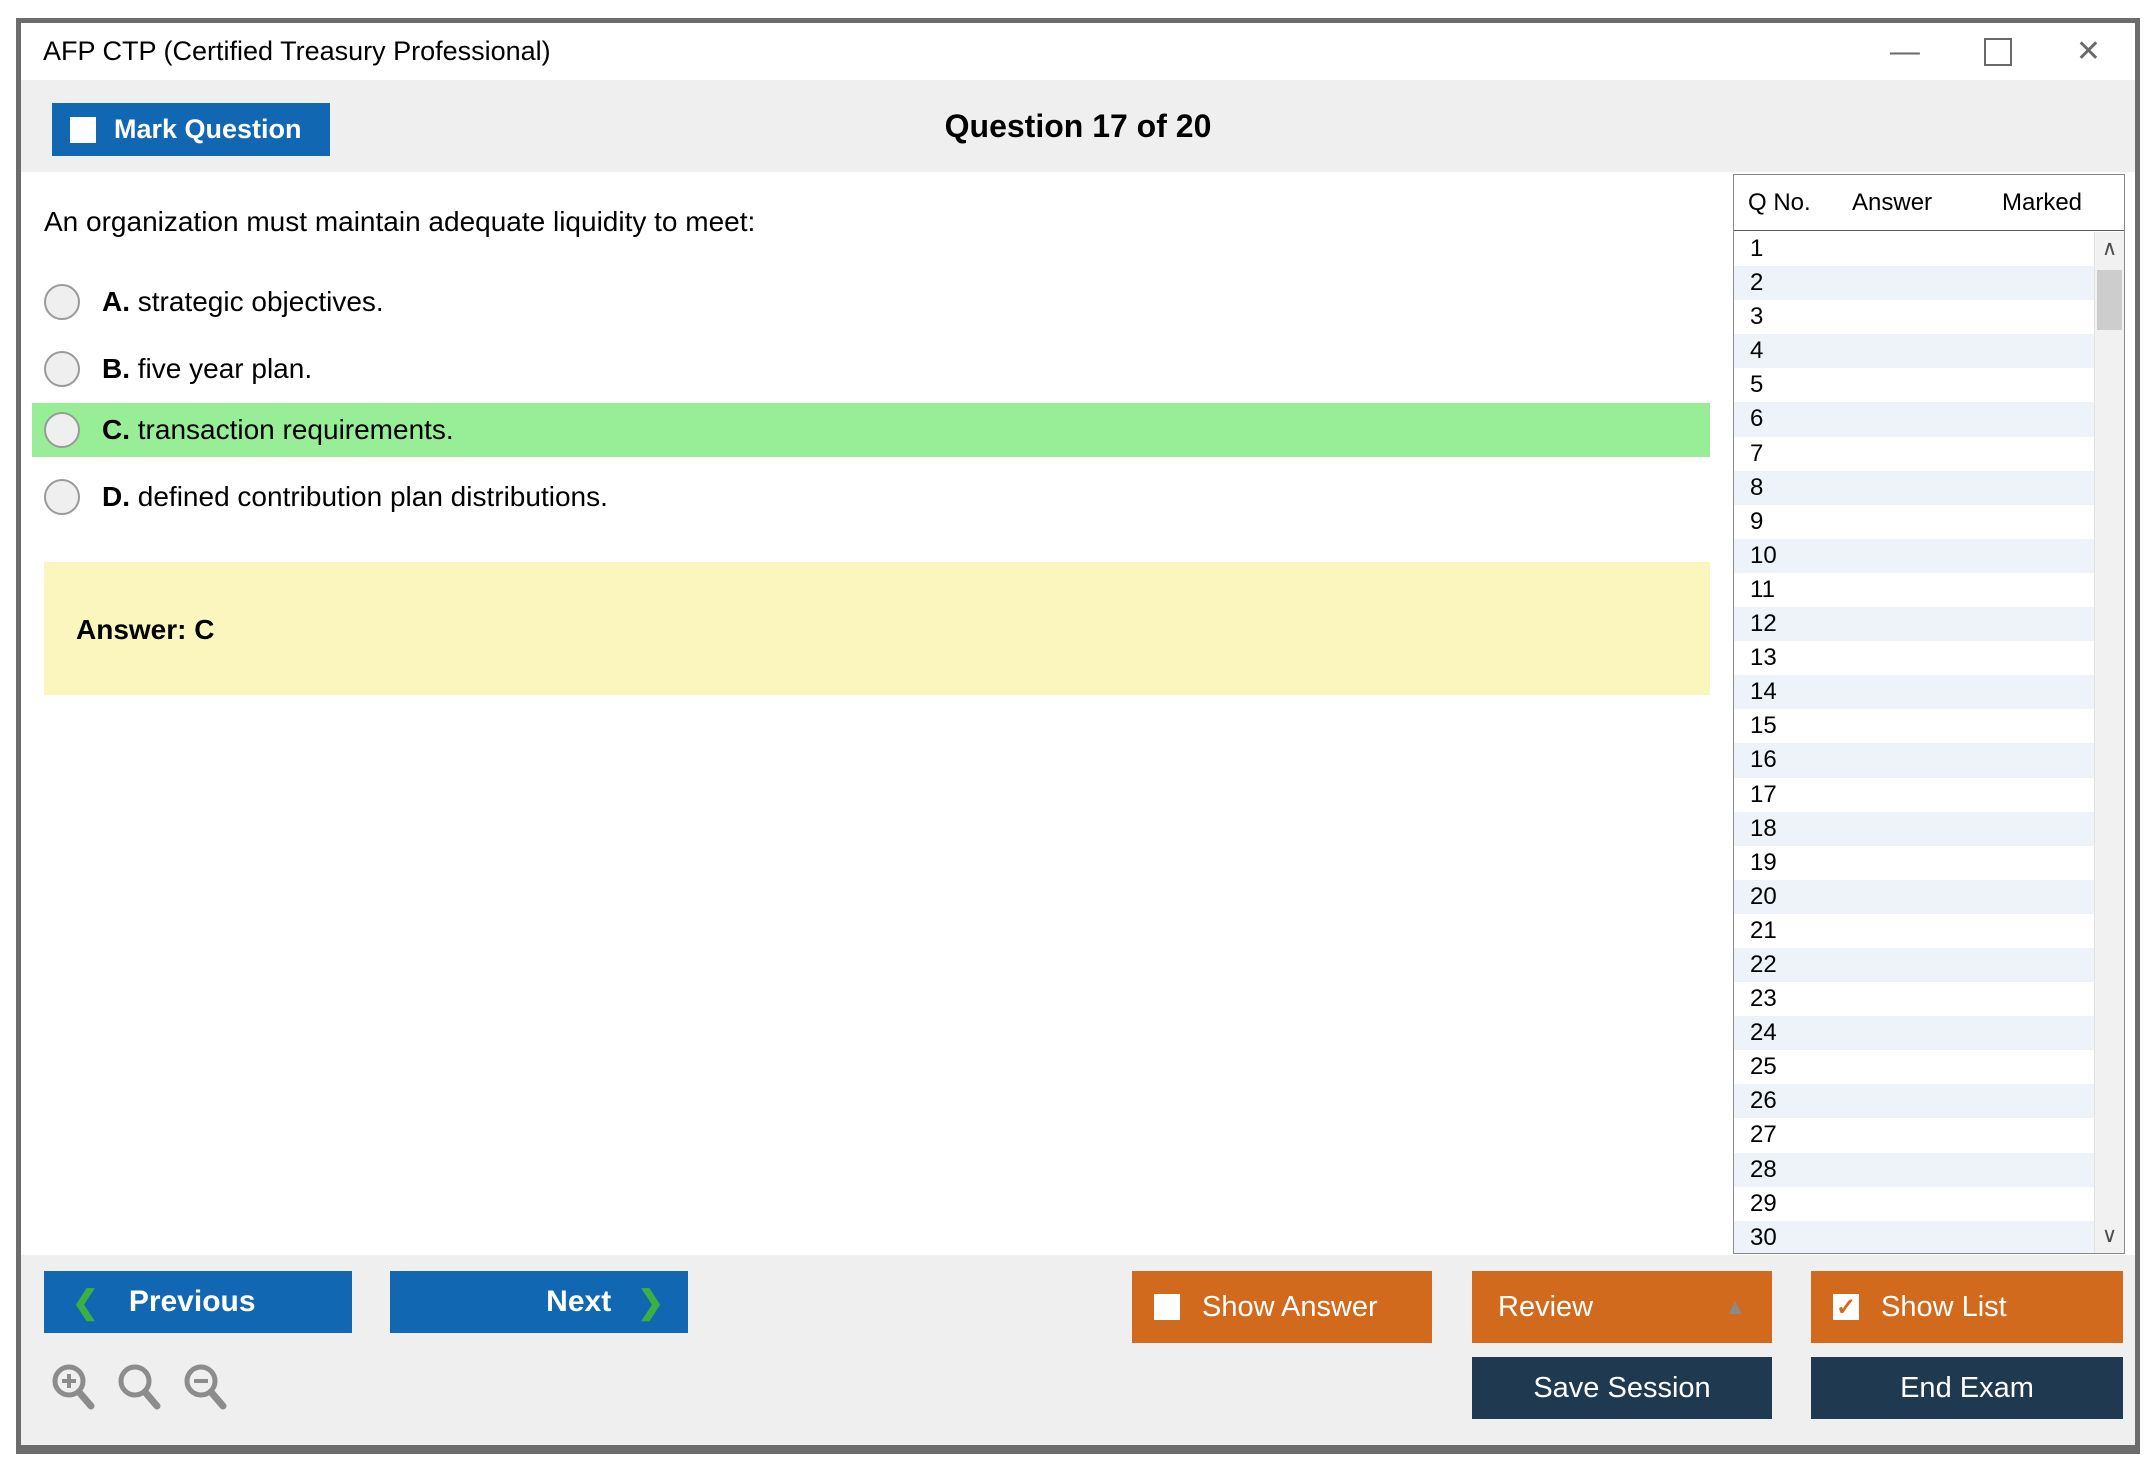  Describe the element at coordinates (1914, 930) in the screenshot. I see `question-list-row: 21` at that location.